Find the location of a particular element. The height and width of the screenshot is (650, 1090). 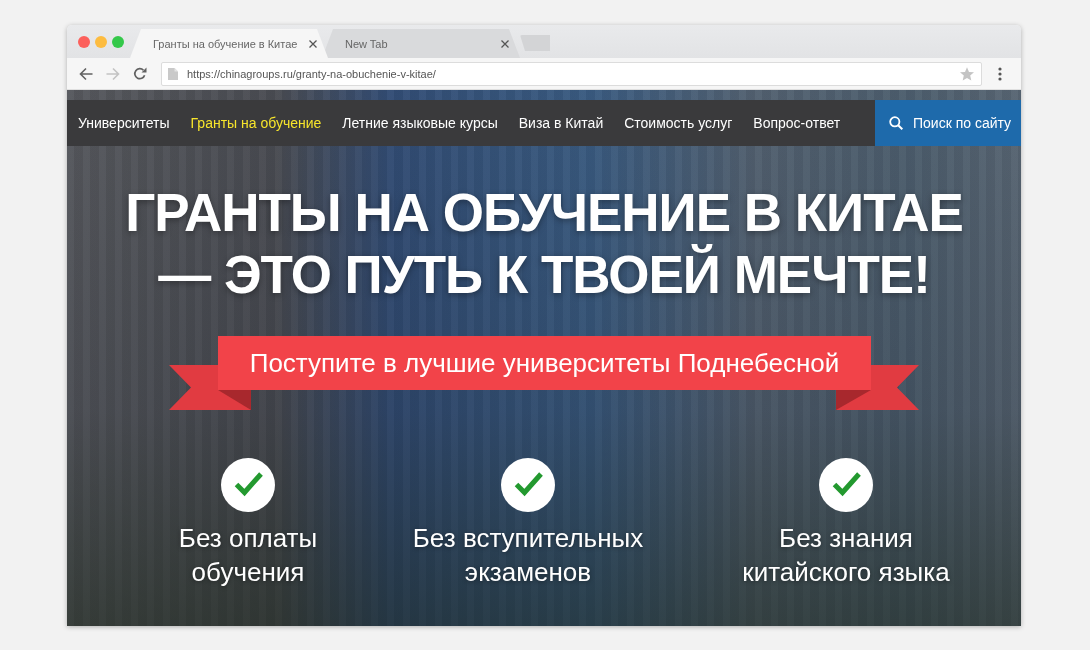

feature-text: Без вступительных экзаменов is located at coordinates (528, 555).